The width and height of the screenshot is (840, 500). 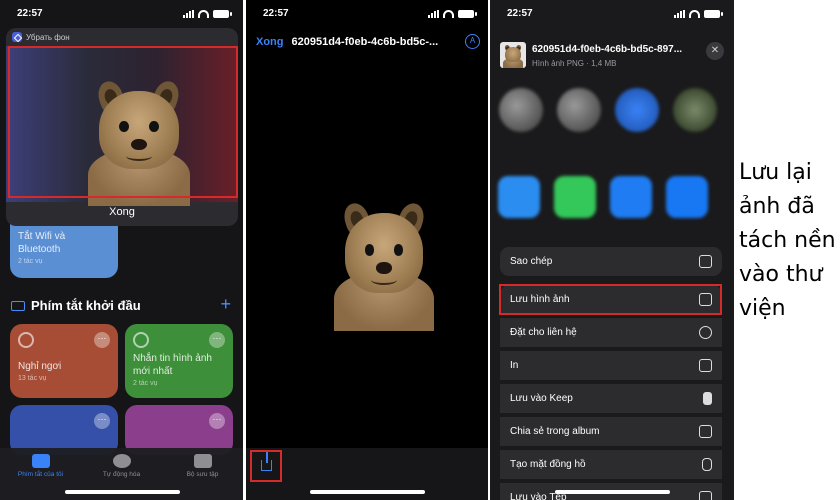 I want to click on tile-nhan-tin: ··· Nhắn tin hình ảnh mới nhất 2 tác vụ, so click(x=179, y=361).